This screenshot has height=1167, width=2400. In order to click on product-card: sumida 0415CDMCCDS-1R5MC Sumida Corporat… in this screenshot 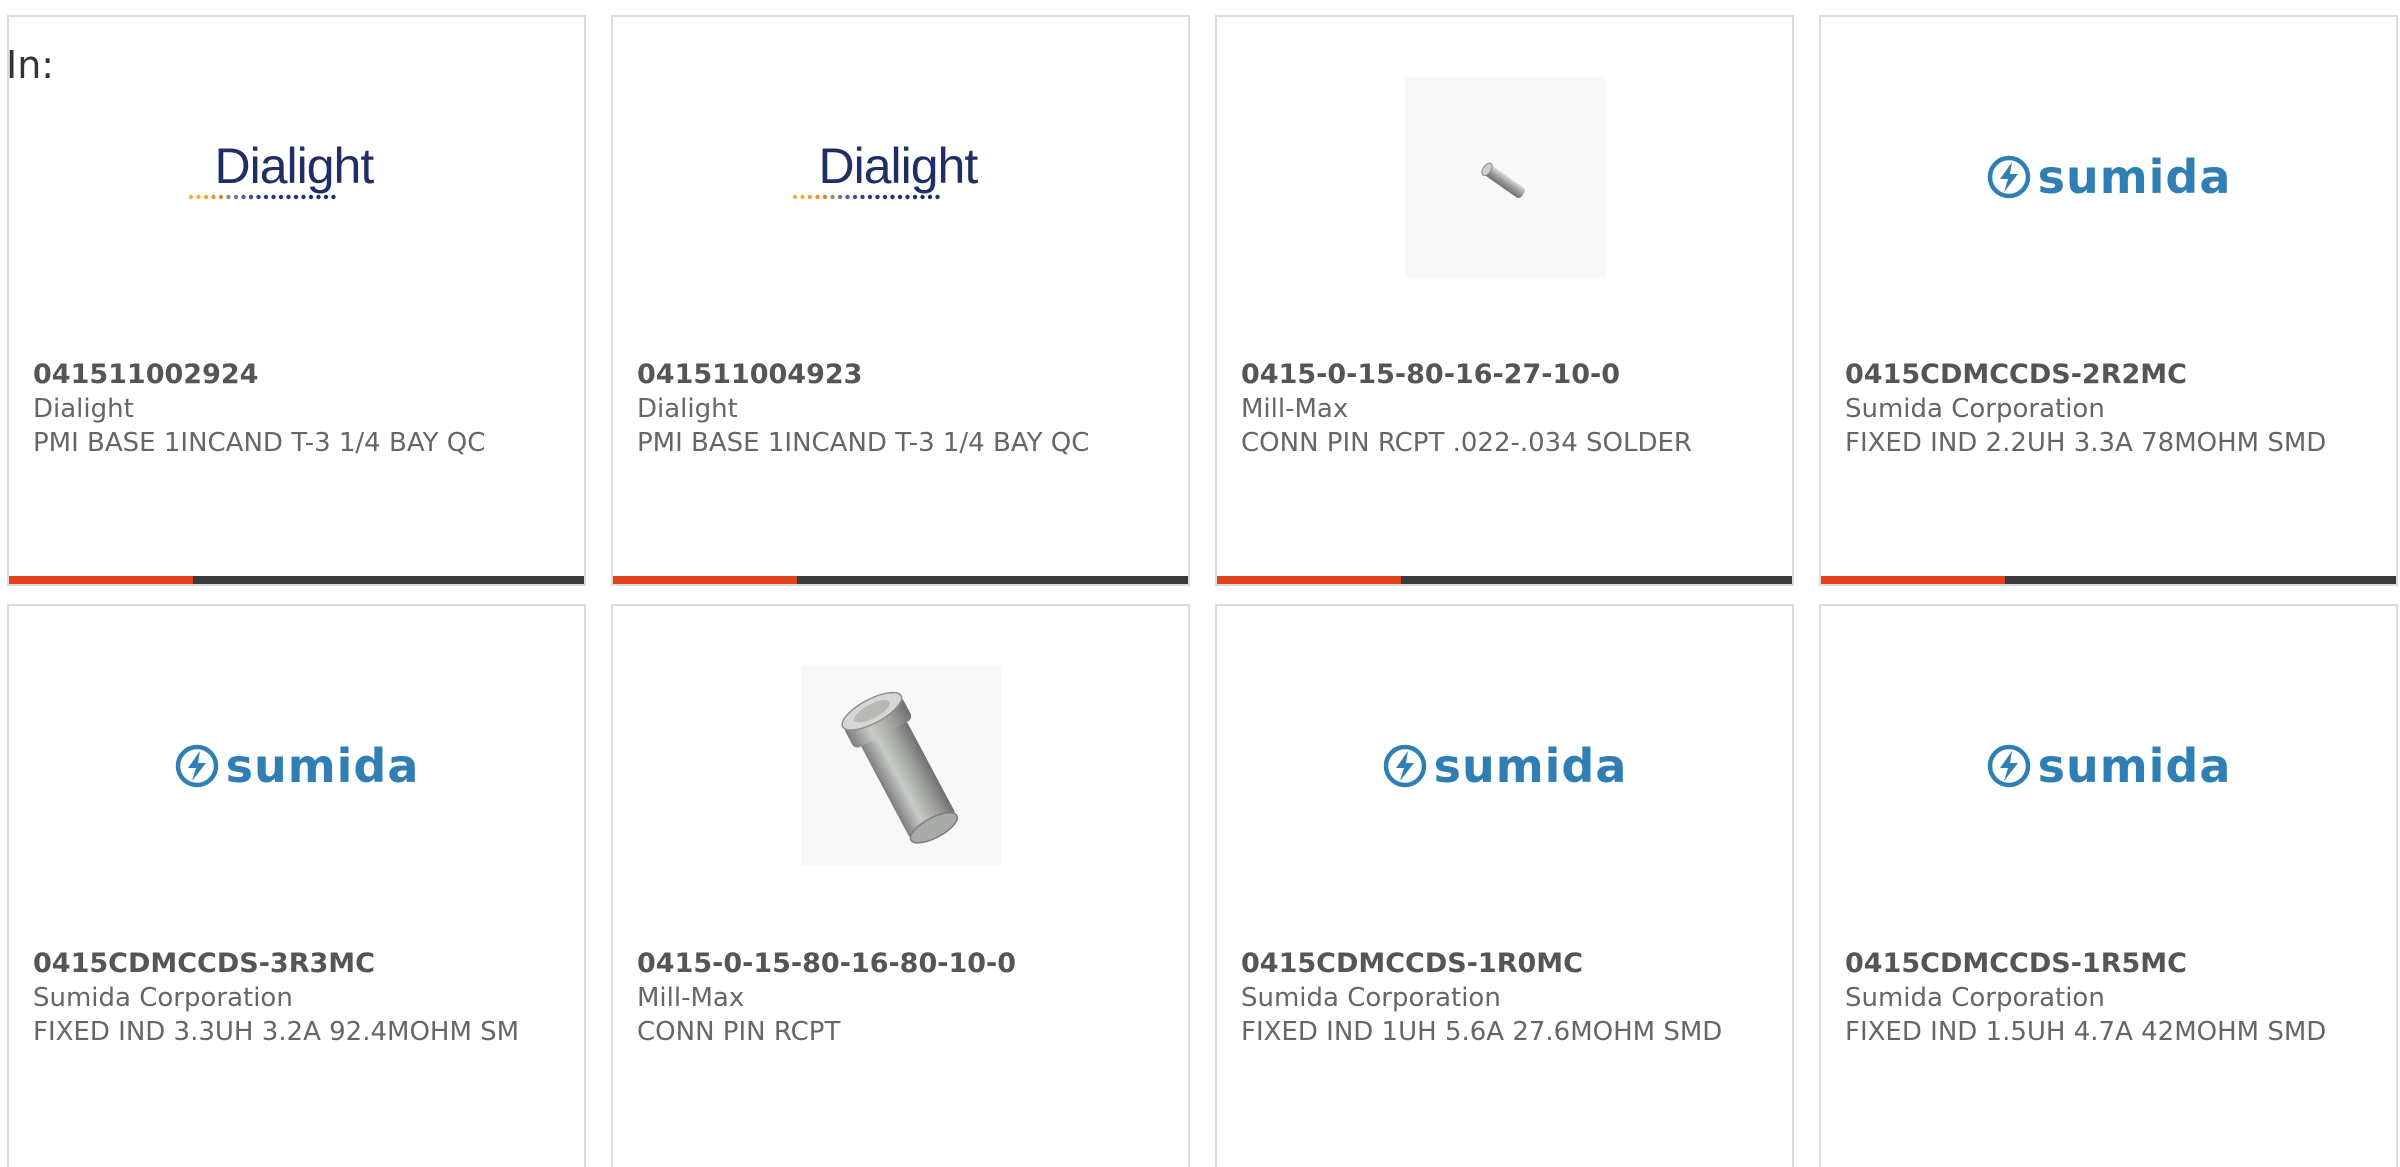, I will do `click(2108, 885)`.